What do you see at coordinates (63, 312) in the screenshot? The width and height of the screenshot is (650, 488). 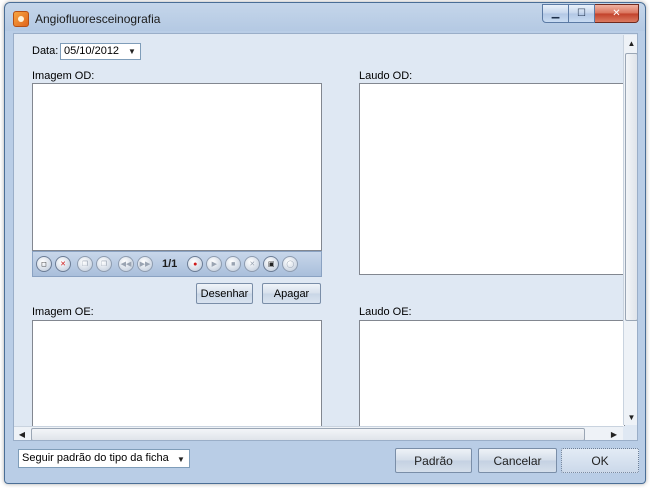 I see `image-oe-label: Imagem OE:` at bounding box center [63, 312].